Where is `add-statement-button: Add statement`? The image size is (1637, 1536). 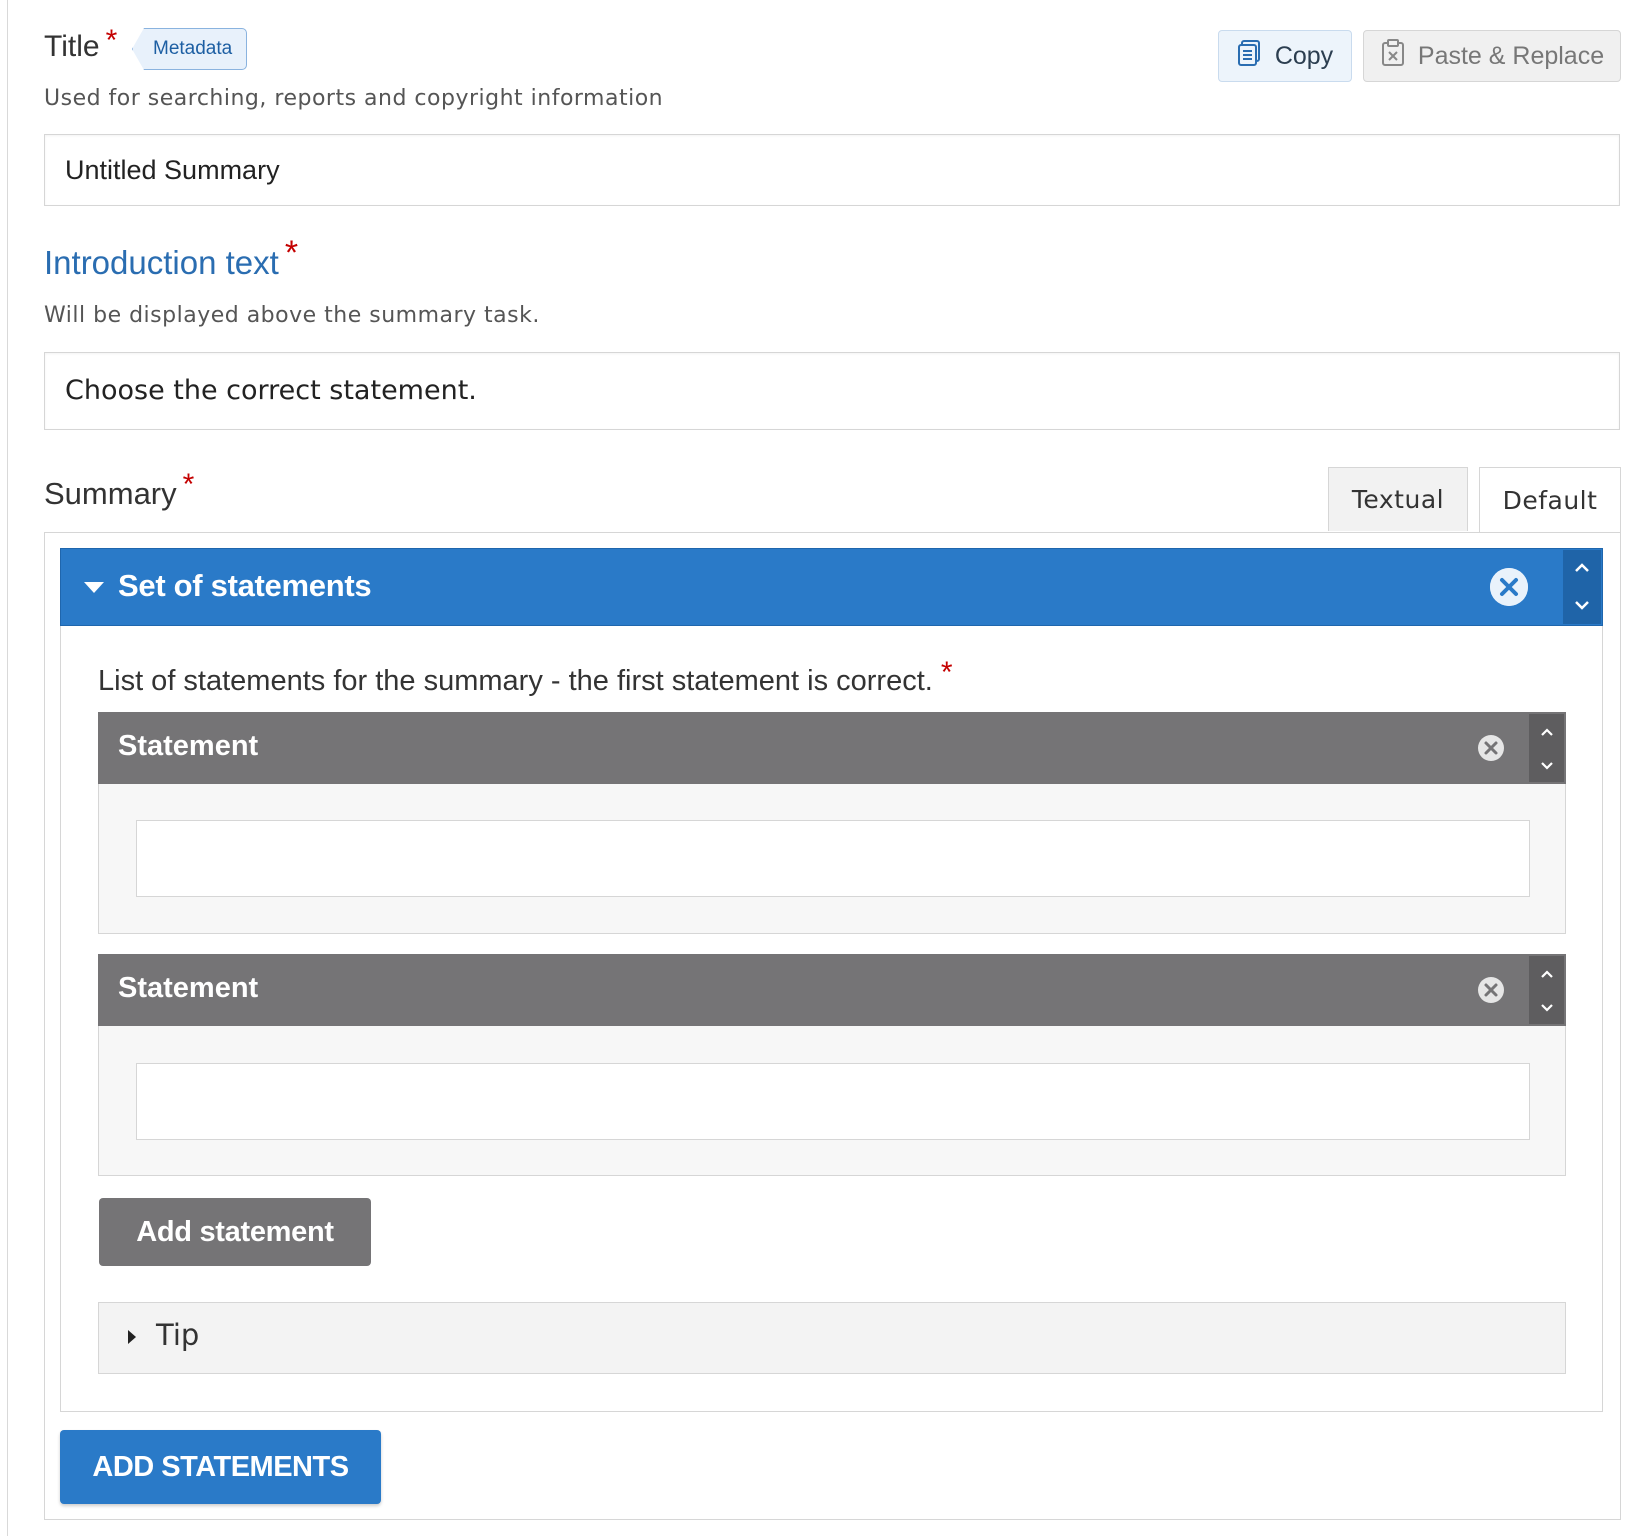
add-statement-button: Add statement is located at coordinates (235, 1232).